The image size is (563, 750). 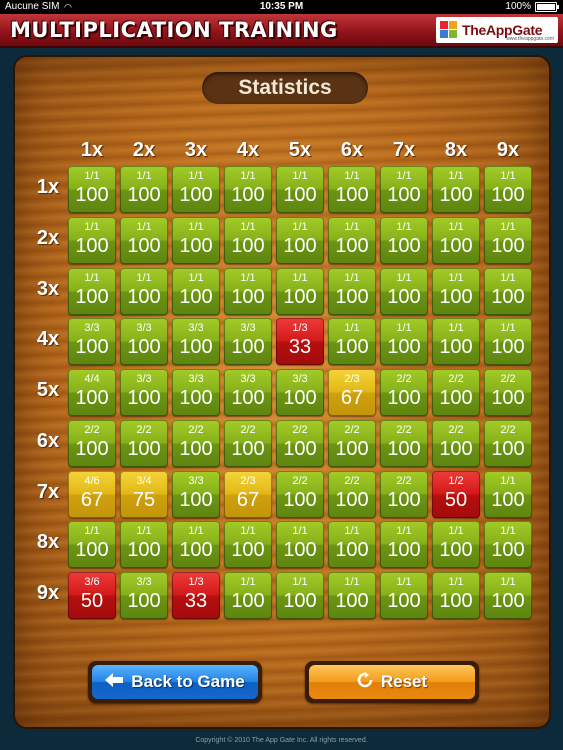 What do you see at coordinates (547, 7) in the screenshot?
I see `battery-icon` at bounding box center [547, 7].